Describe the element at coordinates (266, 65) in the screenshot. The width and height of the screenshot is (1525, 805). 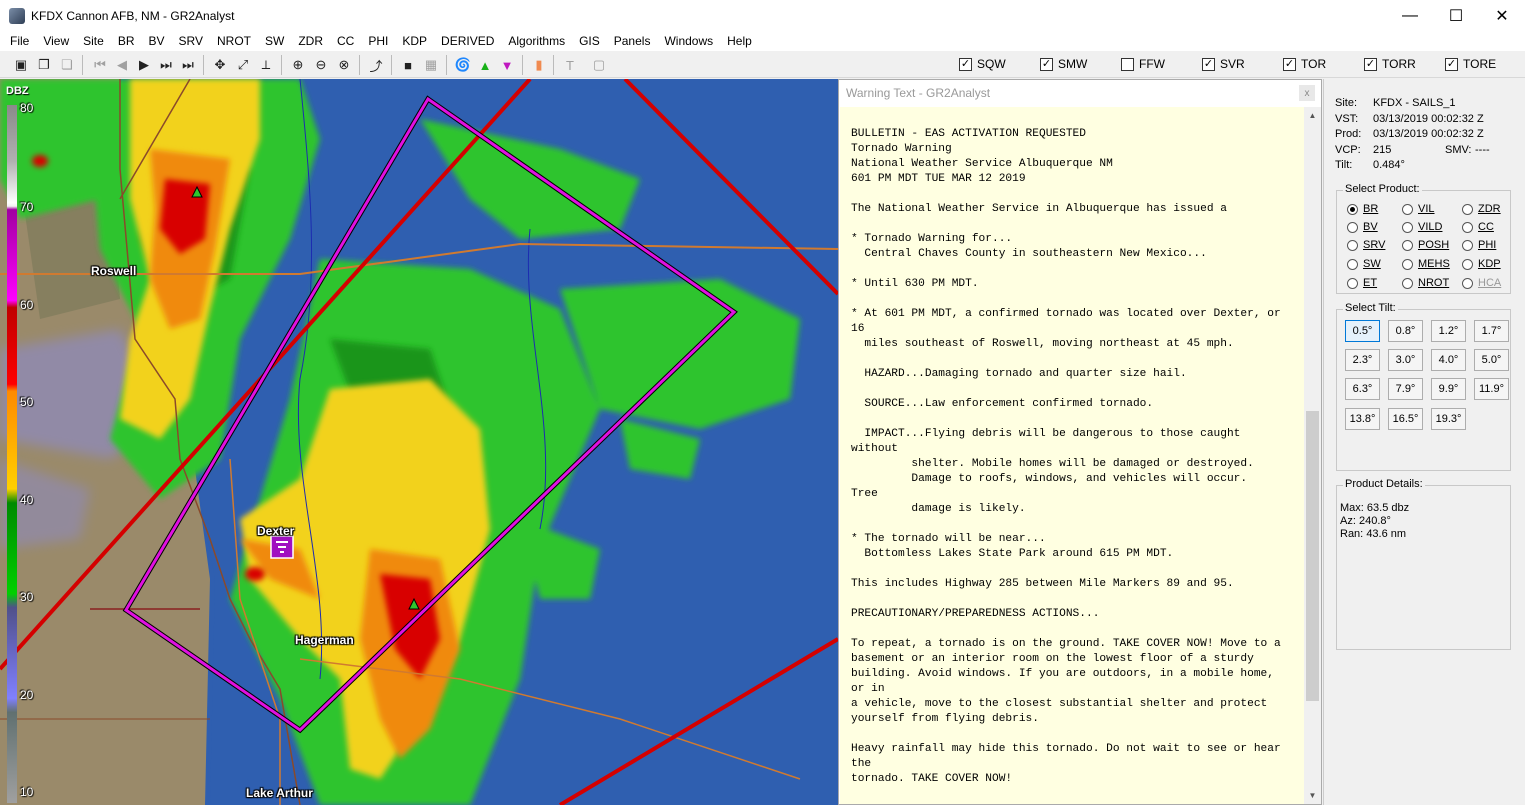
I see `cross-section-icon: ⟂` at that location.